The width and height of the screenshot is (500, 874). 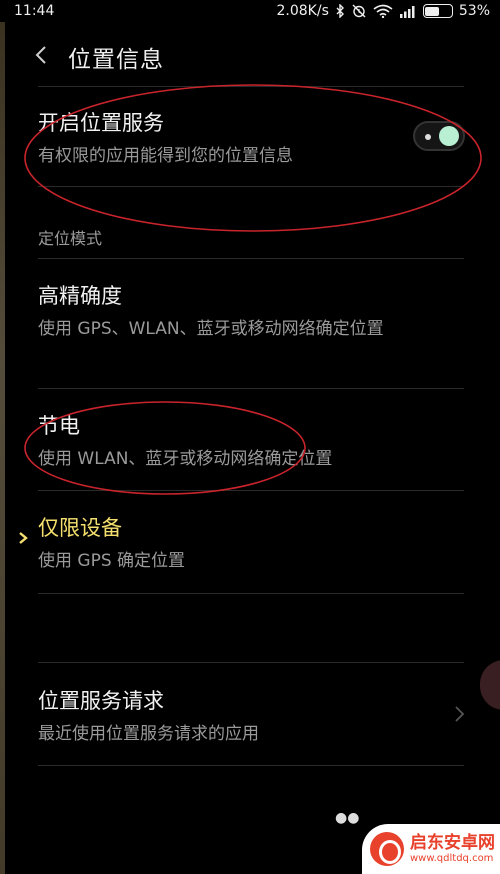 I want to click on location-requests-subtitle: 最近使用位置服务请求的应用, so click(x=148, y=734).